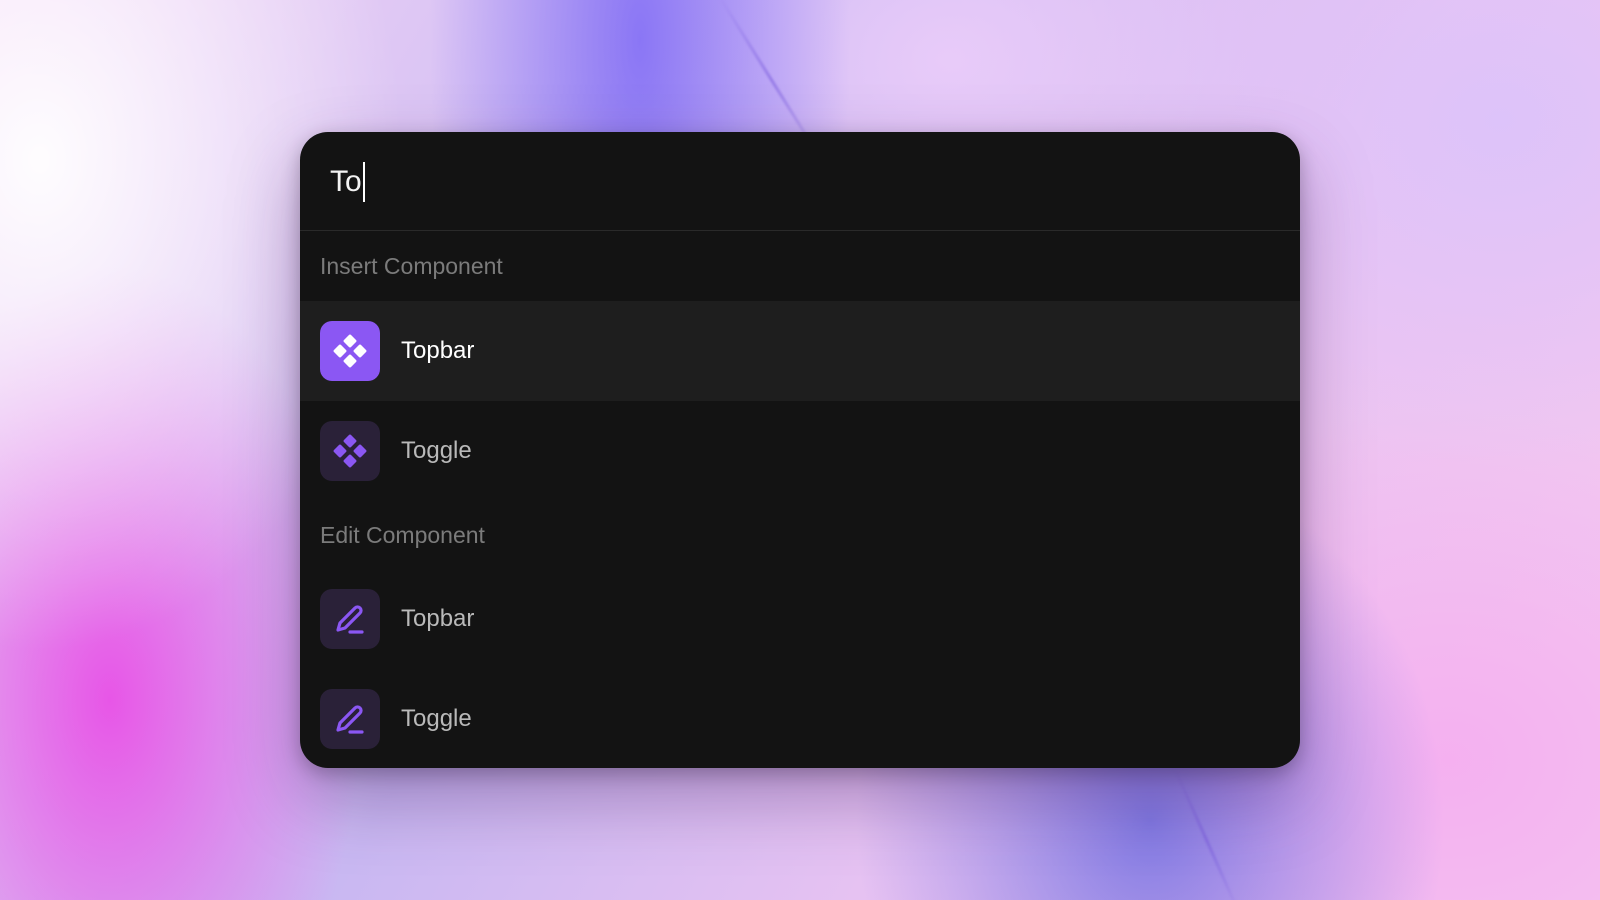  Describe the element at coordinates (402, 535) in the screenshot. I see `section-header-edit-component: Edit Component` at that location.